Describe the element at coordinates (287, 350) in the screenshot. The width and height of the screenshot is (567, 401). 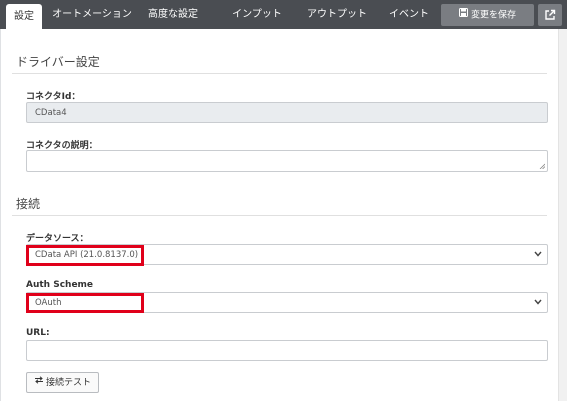
I see `url-input` at that location.